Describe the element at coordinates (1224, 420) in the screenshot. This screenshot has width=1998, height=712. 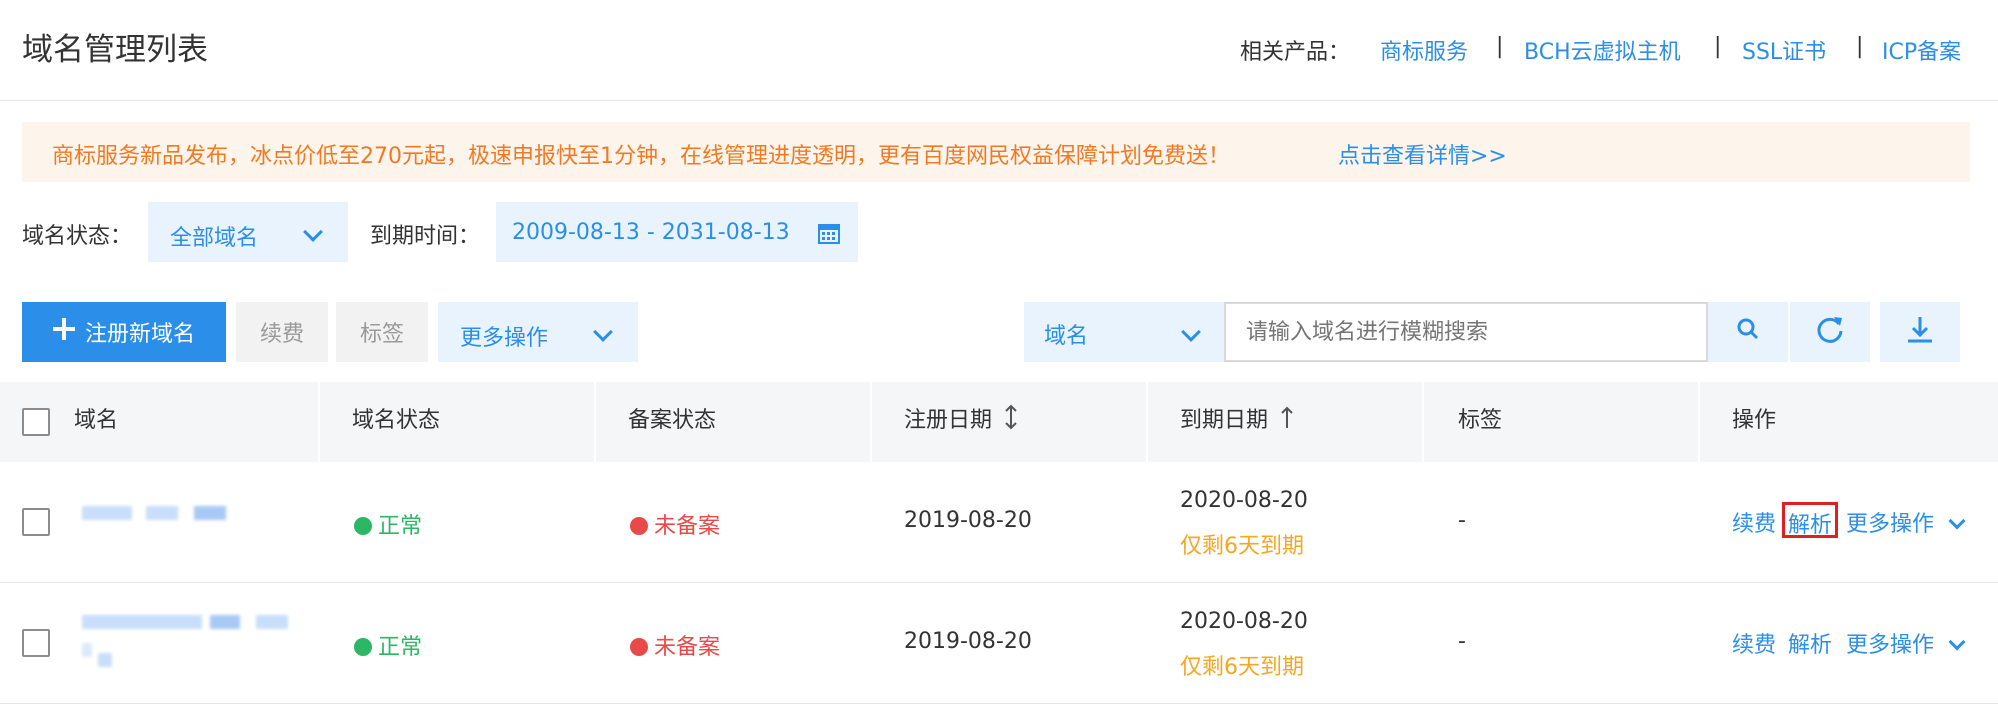
I see `exp-date-header-label: 到期日期` at that location.